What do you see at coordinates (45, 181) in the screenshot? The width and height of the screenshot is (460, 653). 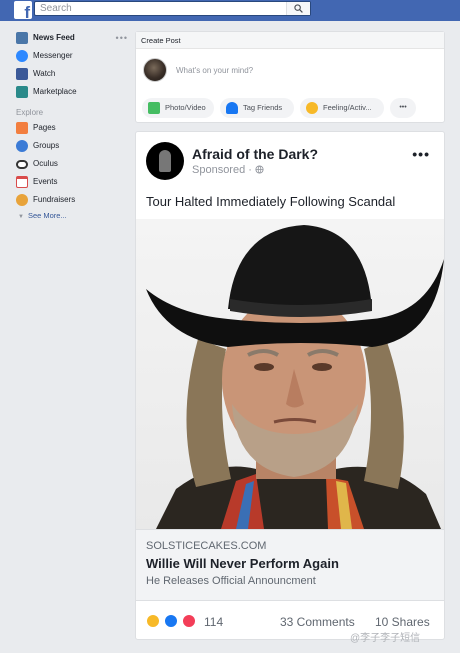 I see `sidebar-item-label: Events` at bounding box center [45, 181].